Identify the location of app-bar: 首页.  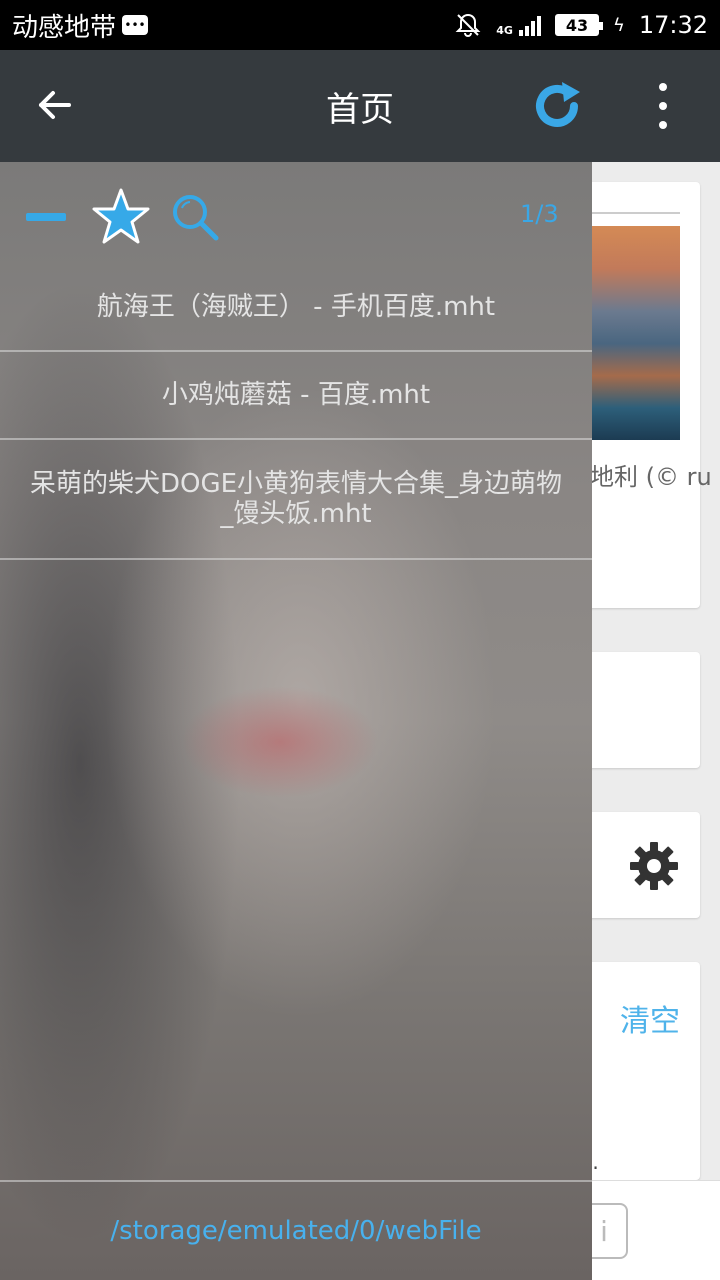
(360, 106).